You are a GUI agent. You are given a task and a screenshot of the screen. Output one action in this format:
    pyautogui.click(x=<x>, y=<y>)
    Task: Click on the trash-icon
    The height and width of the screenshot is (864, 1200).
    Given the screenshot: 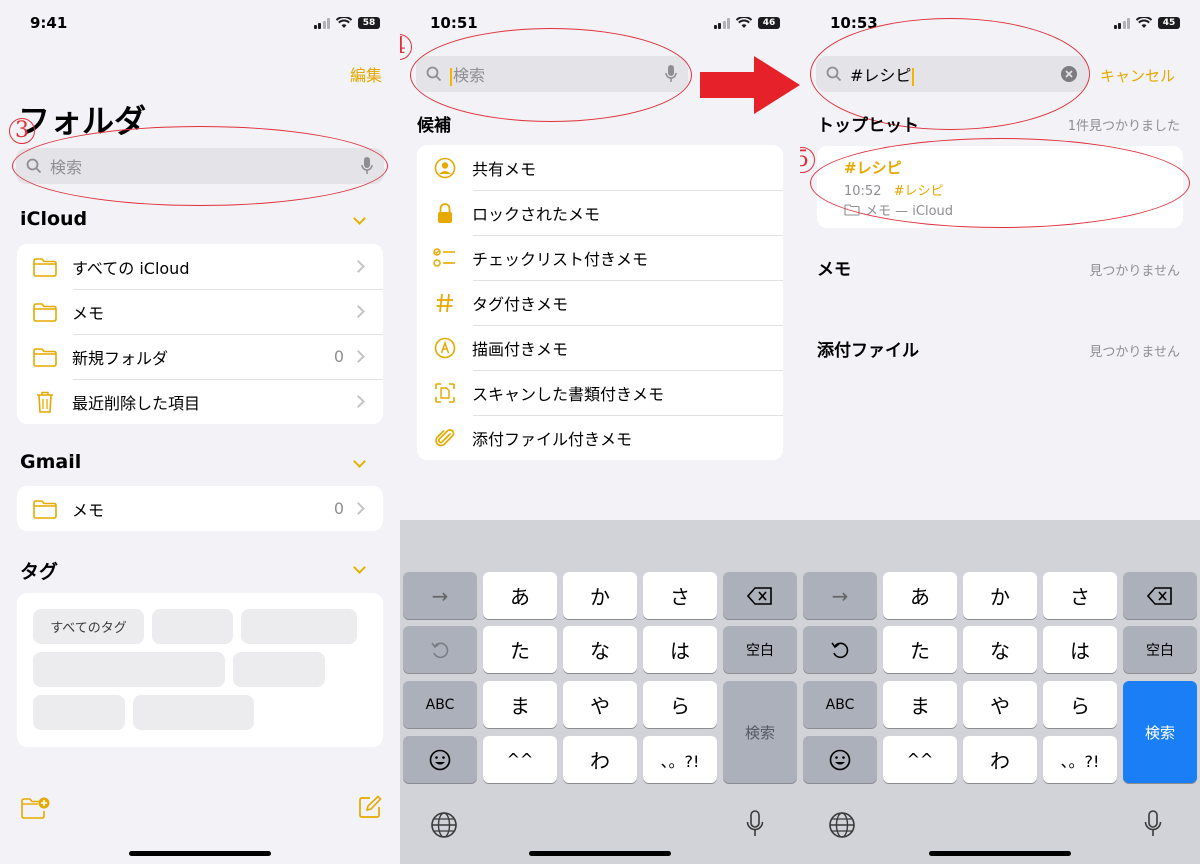 What is the action you would take?
    pyautogui.click(x=45, y=402)
    